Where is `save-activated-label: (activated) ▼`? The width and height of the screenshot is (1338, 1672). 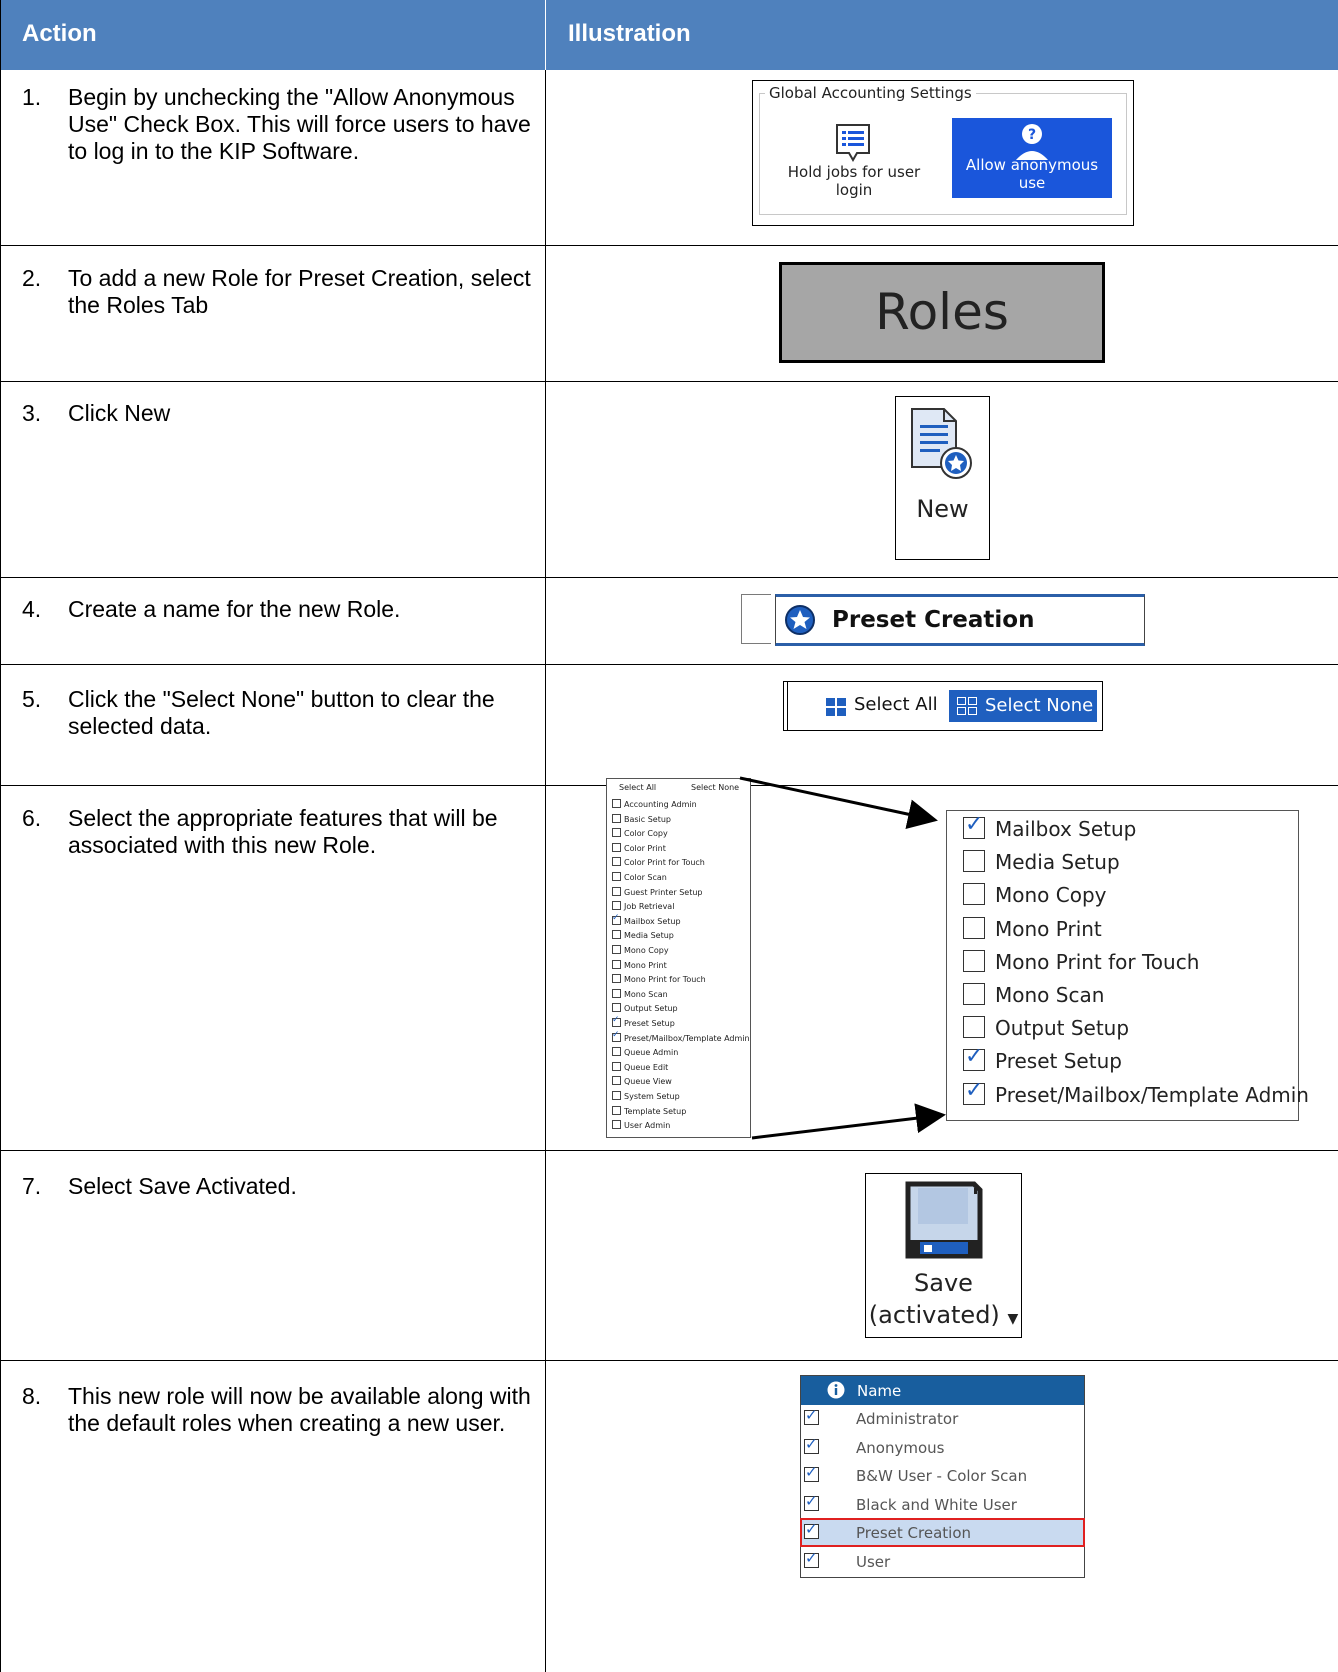 save-activated-label: (activated) ▼ is located at coordinates (943, 1315).